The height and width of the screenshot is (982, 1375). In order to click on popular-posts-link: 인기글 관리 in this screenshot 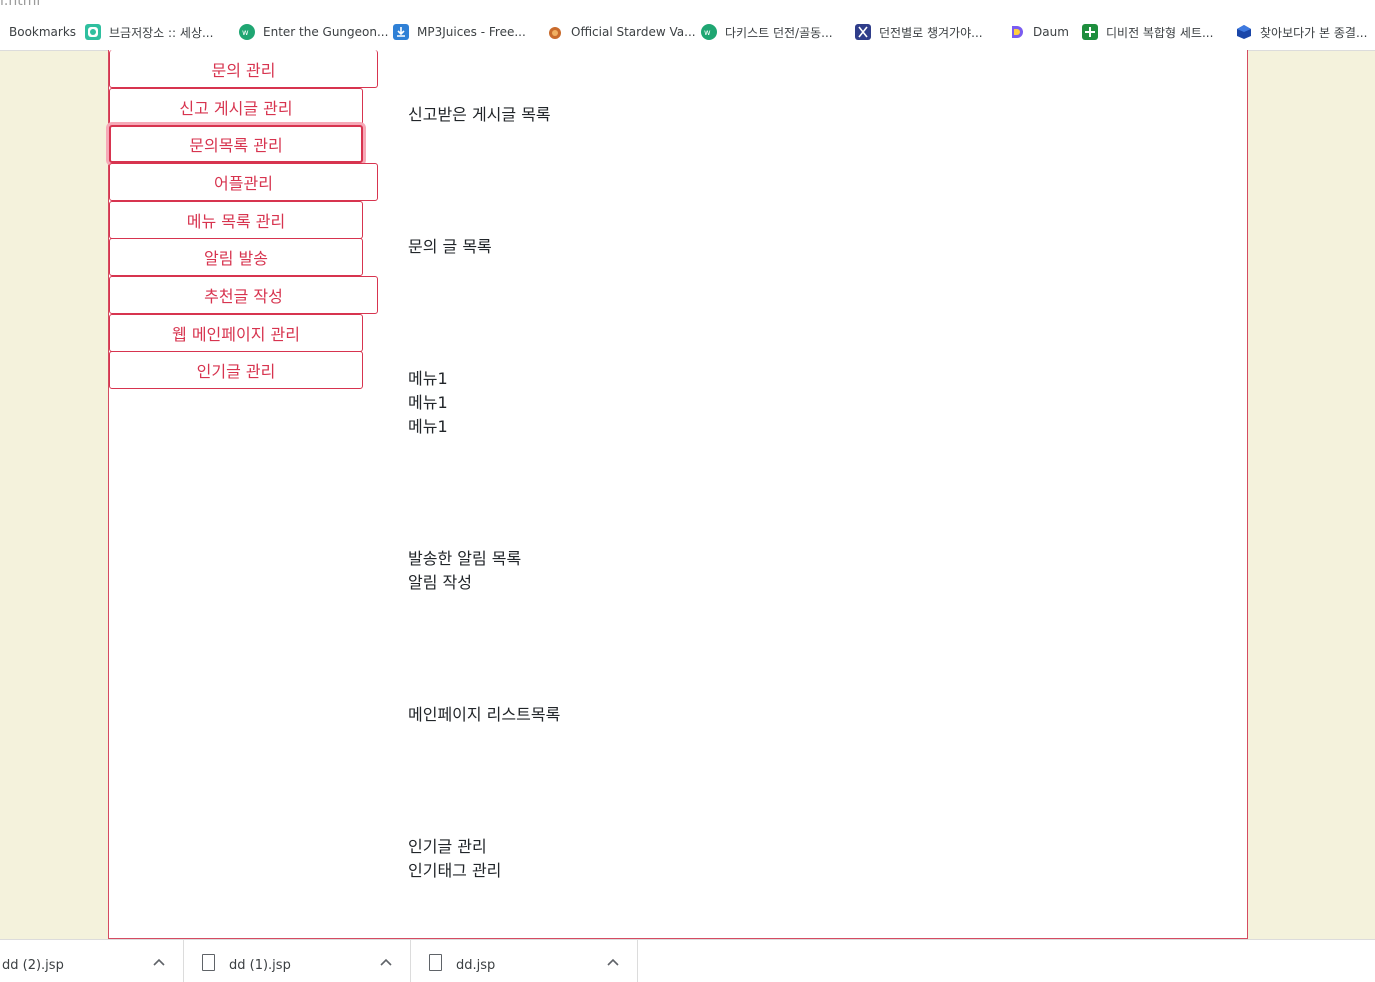, I will do `click(447, 847)`.